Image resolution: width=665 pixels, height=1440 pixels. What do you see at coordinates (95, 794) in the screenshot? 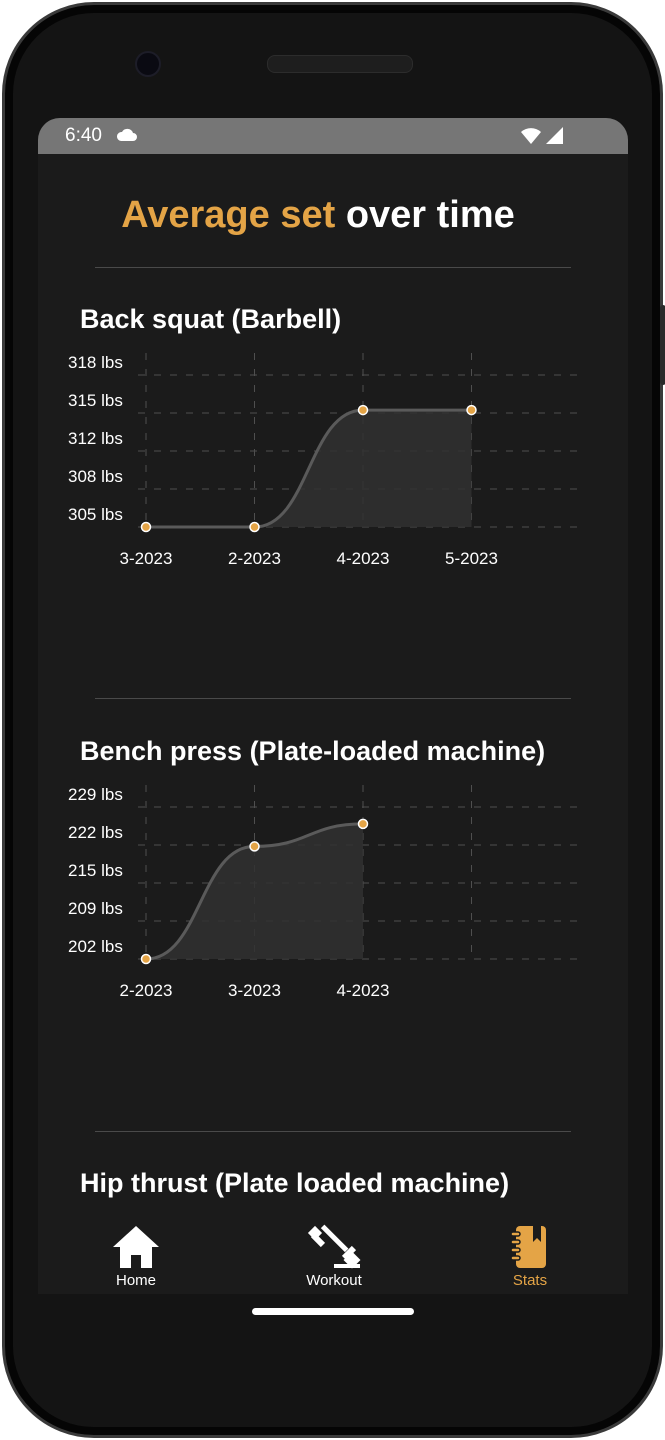
I see `y-tick-label: 229 lbs` at bounding box center [95, 794].